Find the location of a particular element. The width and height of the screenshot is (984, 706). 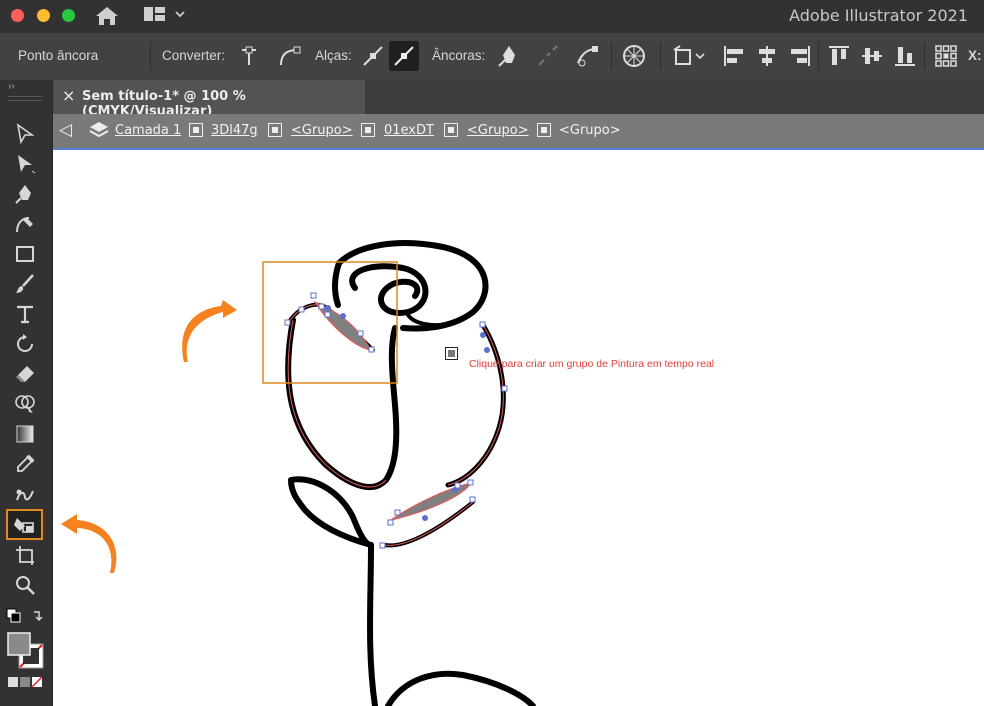

eyedropper-tool is located at coordinates (25, 464).